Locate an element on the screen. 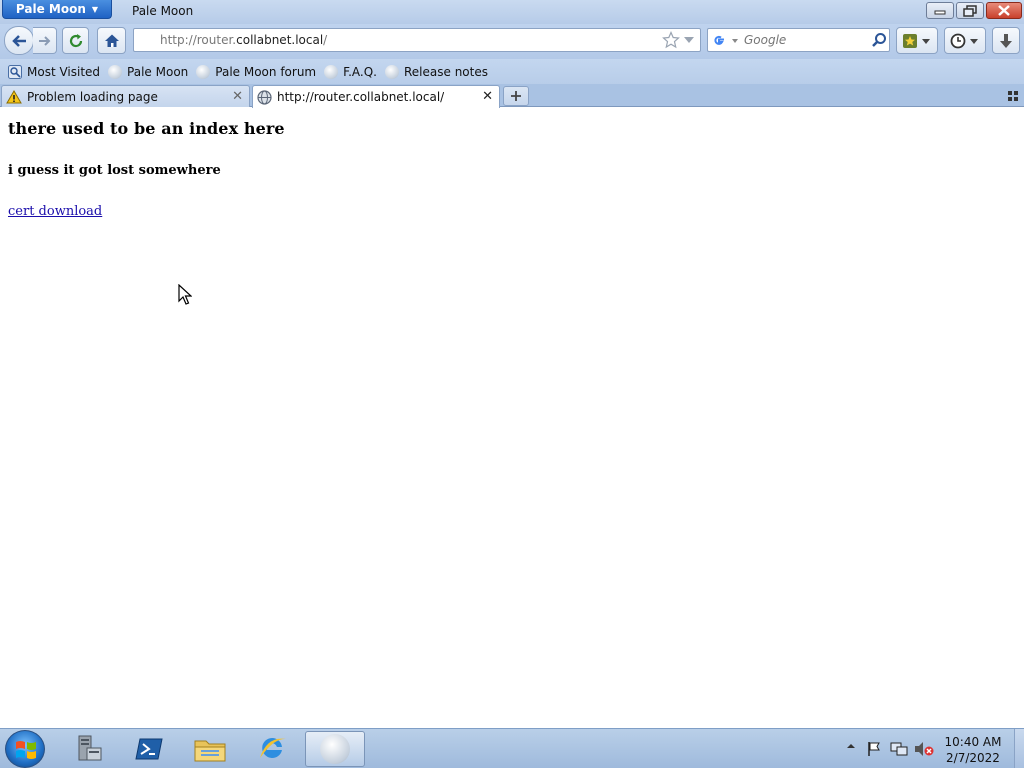  bookmark-most-visited: Most Visited is located at coordinates (54, 72).